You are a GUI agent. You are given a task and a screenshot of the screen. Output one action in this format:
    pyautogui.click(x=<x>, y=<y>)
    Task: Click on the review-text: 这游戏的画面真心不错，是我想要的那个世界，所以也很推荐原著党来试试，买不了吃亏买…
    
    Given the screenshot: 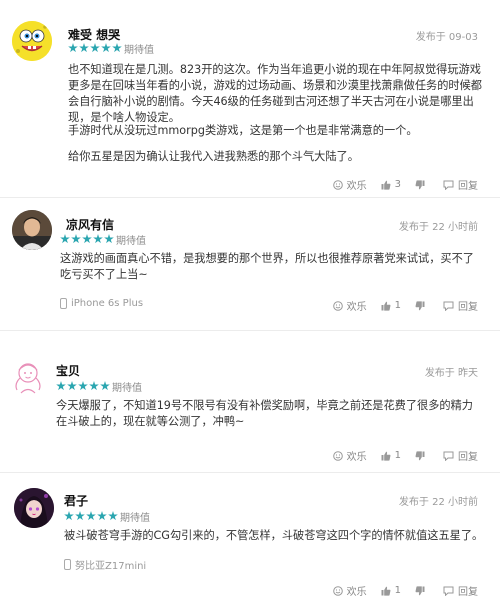 What is the action you would take?
    pyautogui.click(x=267, y=266)
    